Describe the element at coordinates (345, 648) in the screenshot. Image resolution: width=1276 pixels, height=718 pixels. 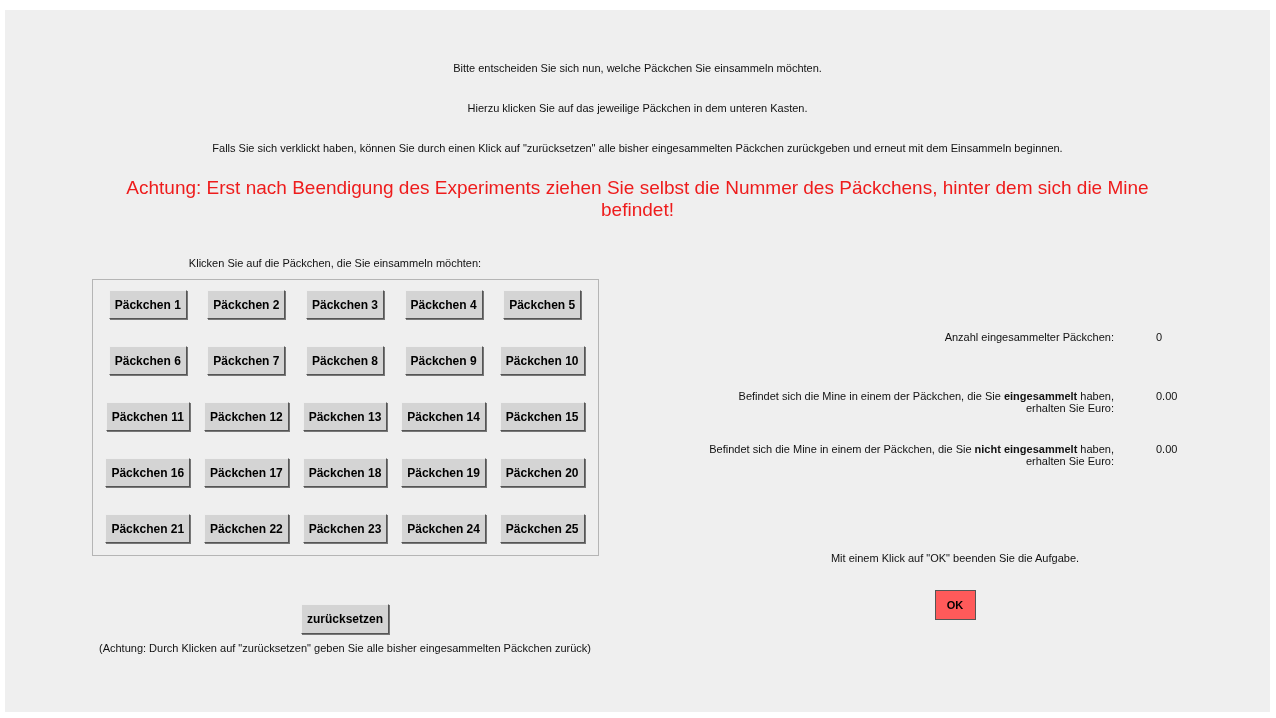
I see `reset-note: (Achtung: Durch Klicken auf "zurücksetzen" geben Sie alle bisher eingesammelten Päckchen zurück)` at that location.